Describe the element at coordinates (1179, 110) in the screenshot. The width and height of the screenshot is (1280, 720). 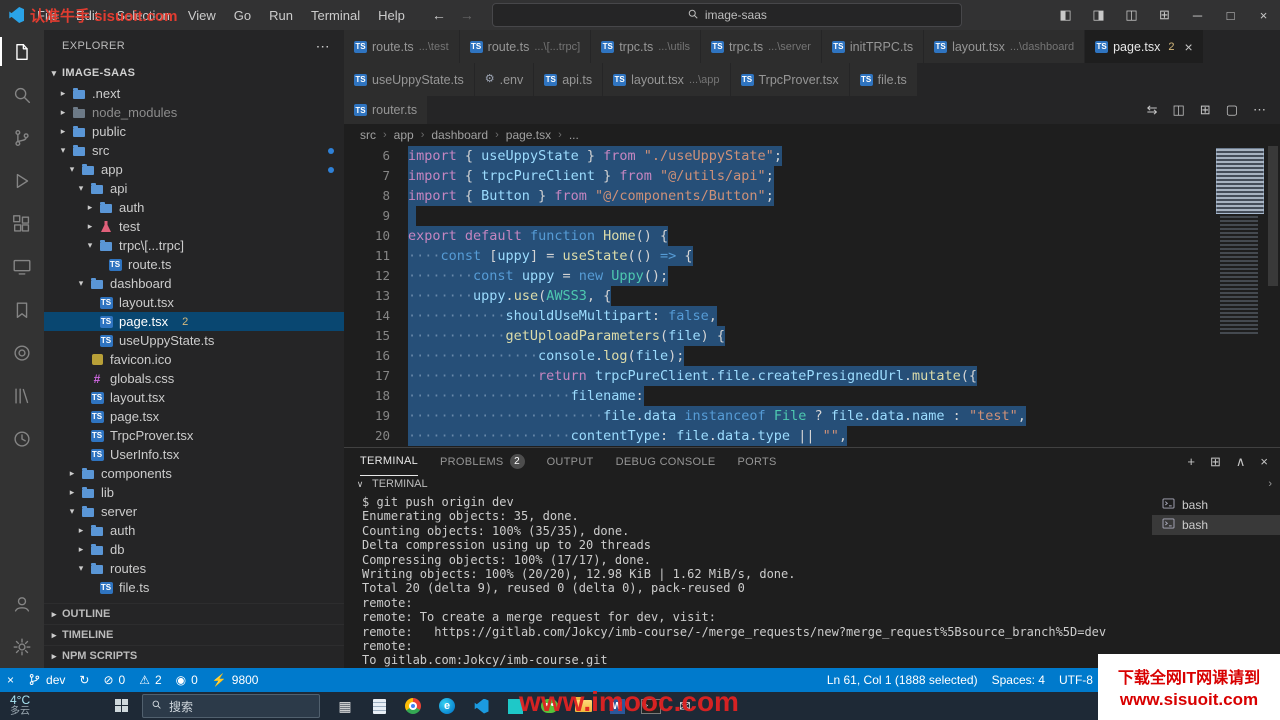
I see `split-editor-icon: ◫` at that location.